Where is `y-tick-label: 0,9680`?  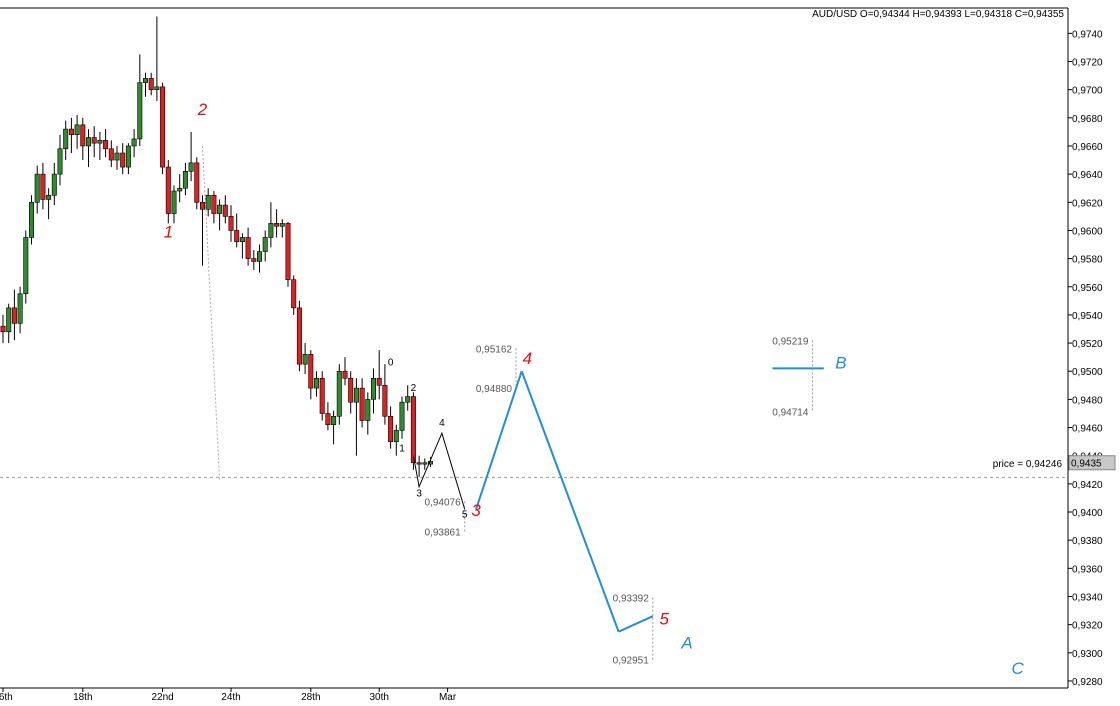 y-tick-label: 0,9680 is located at coordinates (1087, 119).